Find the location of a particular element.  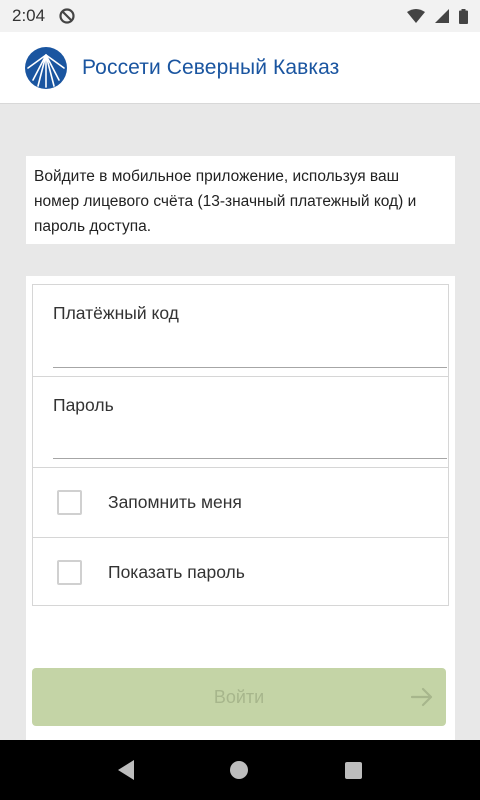

rosseti-logo is located at coordinates (46, 67).